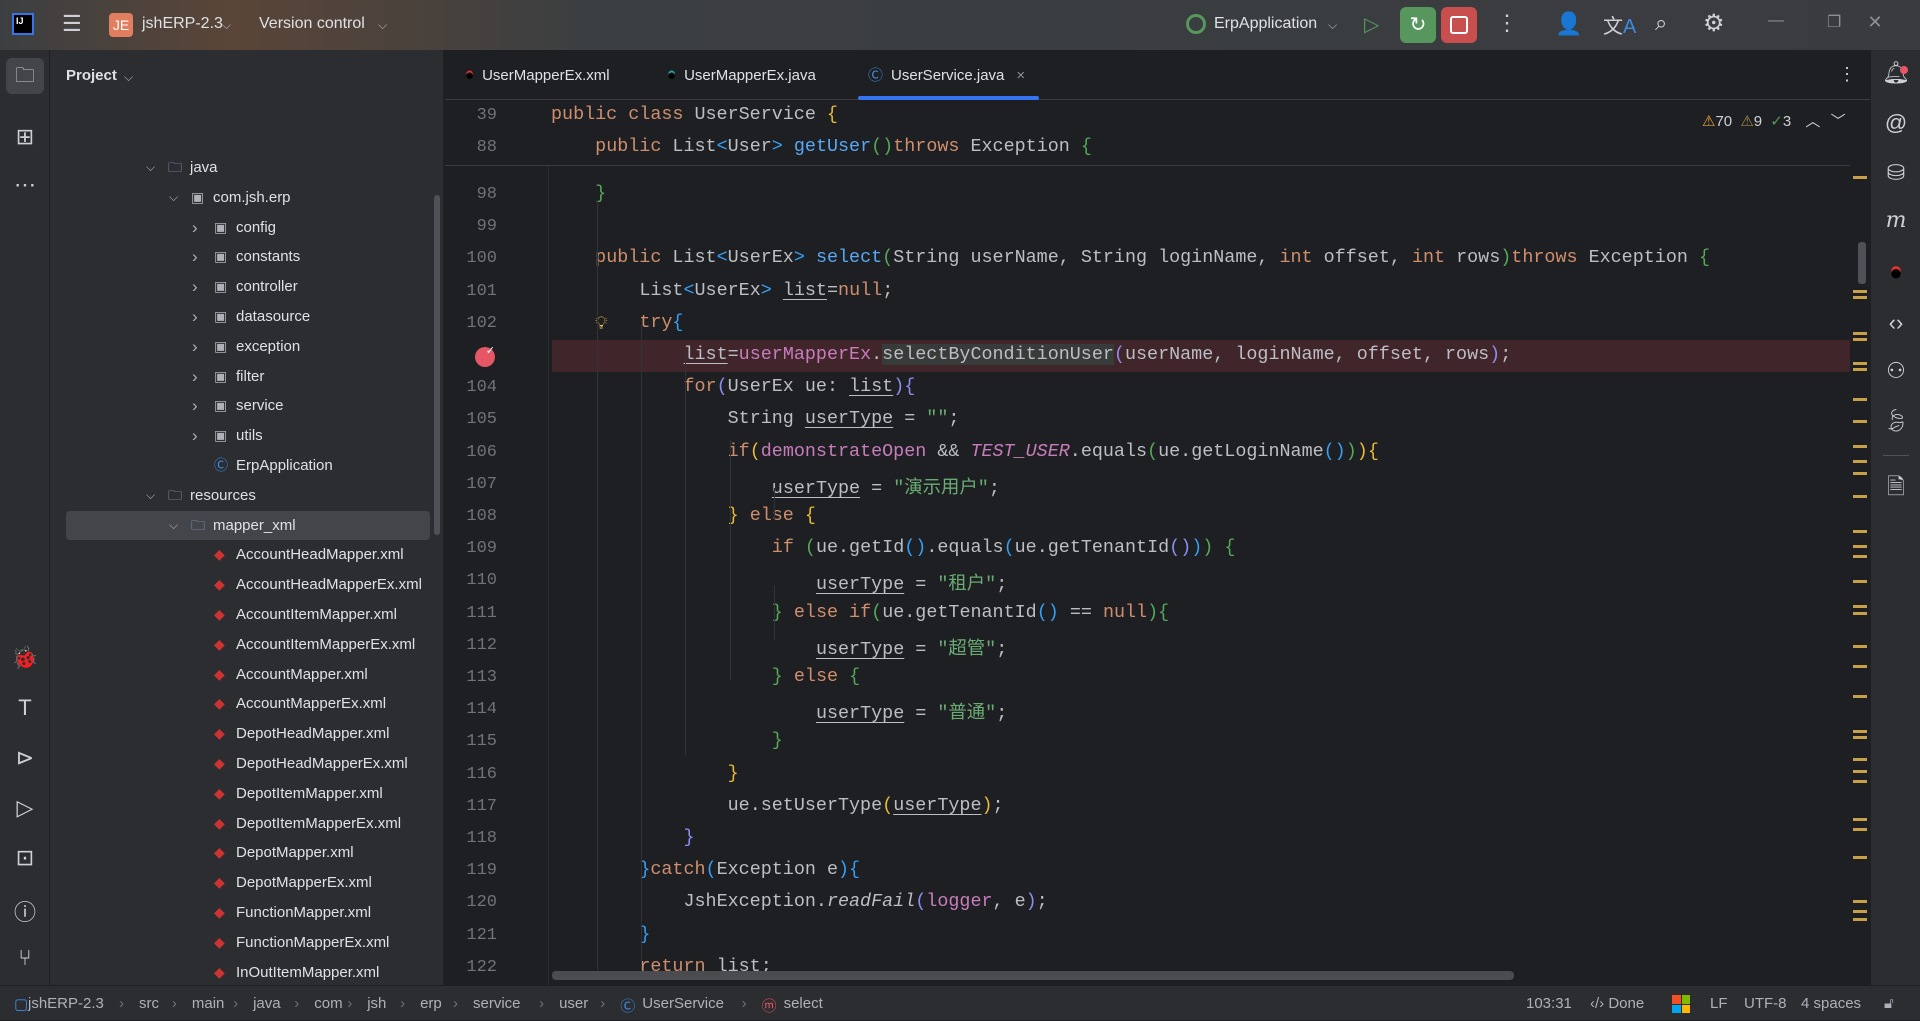 The width and height of the screenshot is (1920, 1021). What do you see at coordinates (1774, 120) in the screenshot?
I see `inspection-widget: ⚠70 ⚠9 ✓3 ︿ ﹀` at bounding box center [1774, 120].